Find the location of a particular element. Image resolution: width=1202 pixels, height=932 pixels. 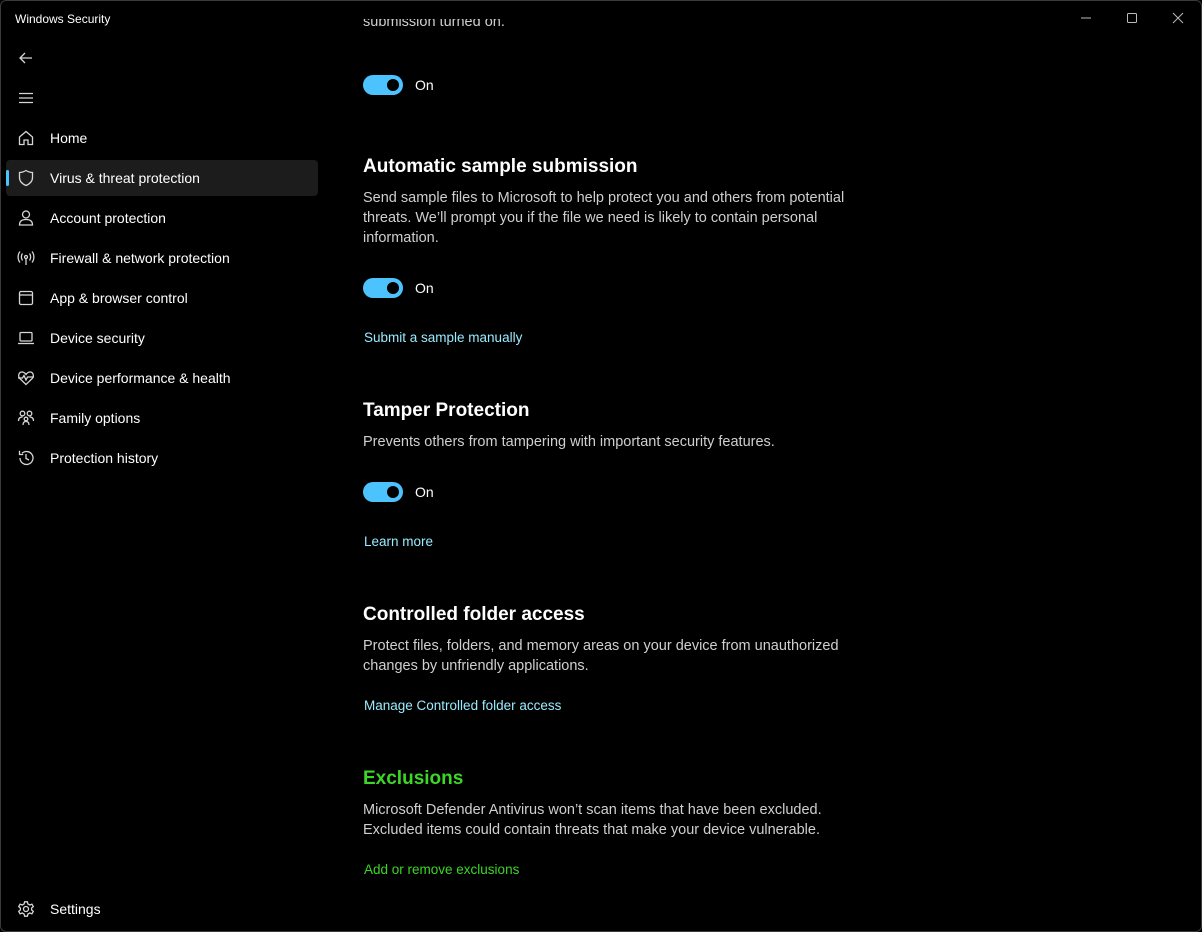

sidebar-item-home: Home is located at coordinates (162, 138).